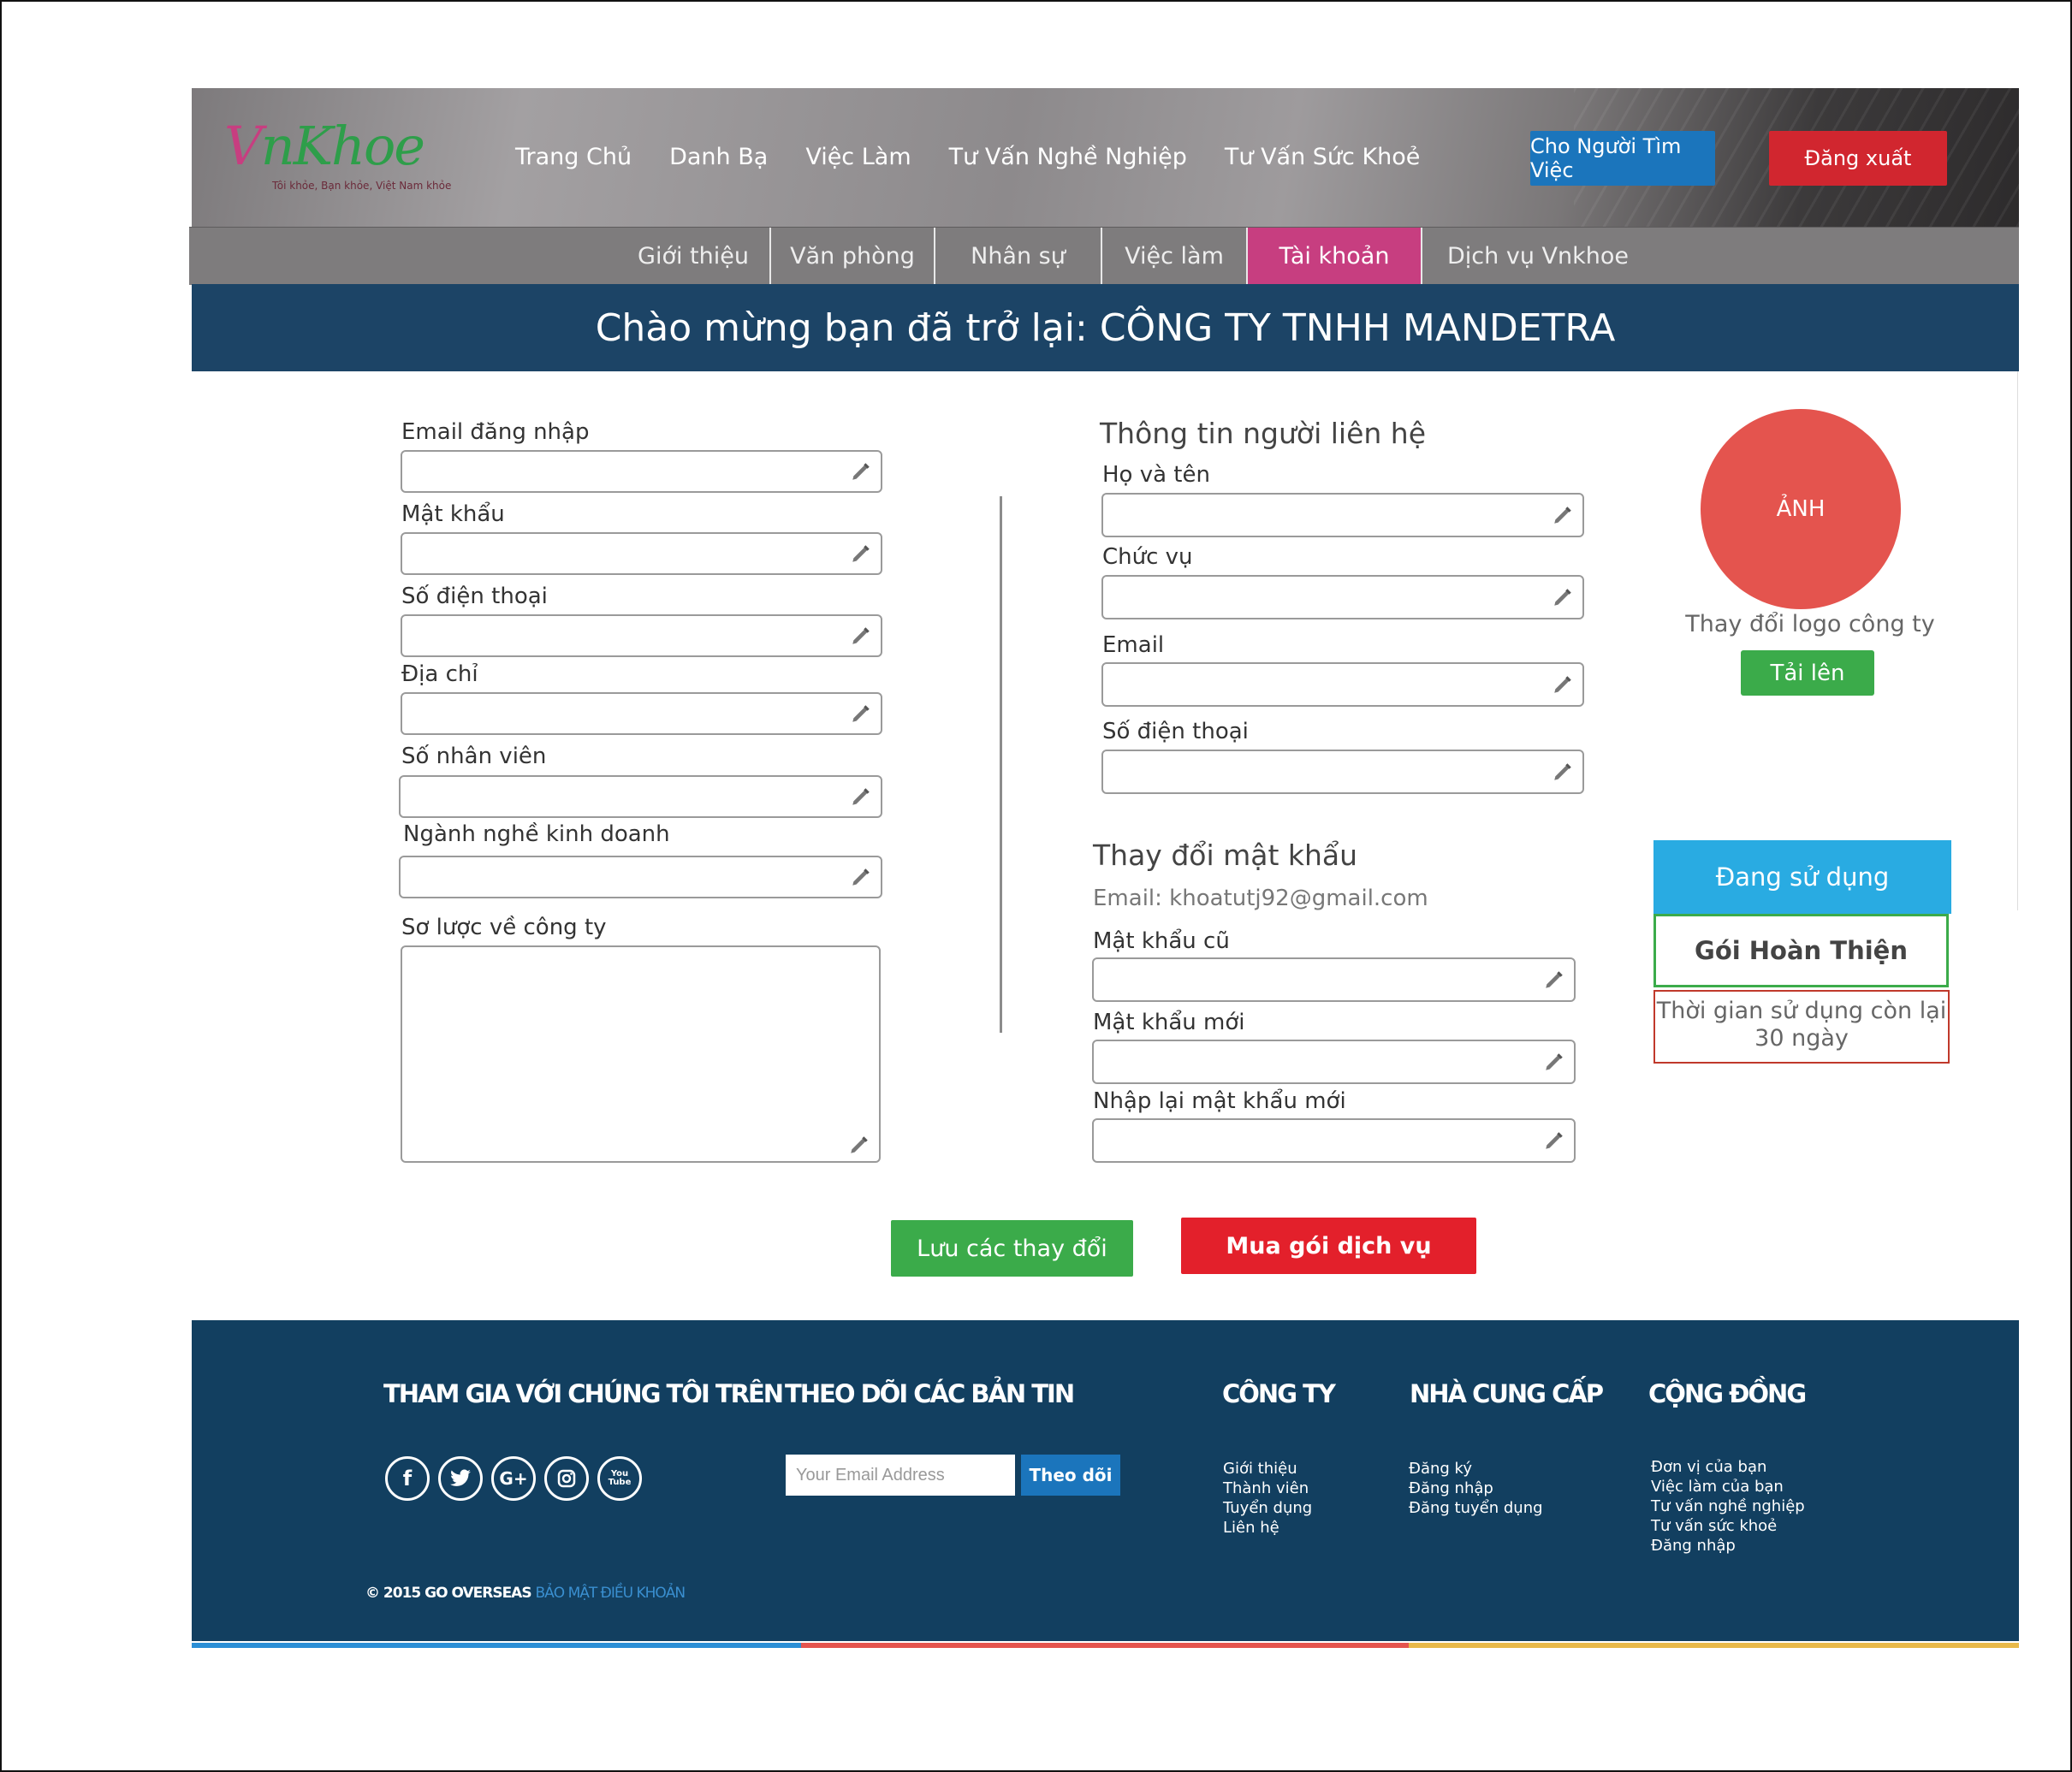 This screenshot has width=2072, height=1772. What do you see at coordinates (1728, 1487) in the screenshot?
I see `footer-link-your-jobs: Việc làm của bạn` at bounding box center [1728, 1487].